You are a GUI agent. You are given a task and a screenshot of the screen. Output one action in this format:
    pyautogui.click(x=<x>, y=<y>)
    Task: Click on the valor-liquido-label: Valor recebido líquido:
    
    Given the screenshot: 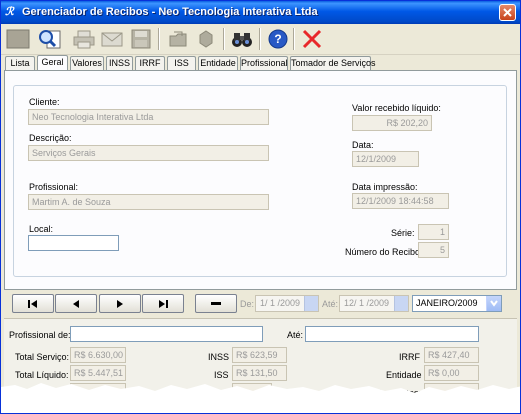 What is the action you would take?
    pyautogui.click(x=396, y=108)
    